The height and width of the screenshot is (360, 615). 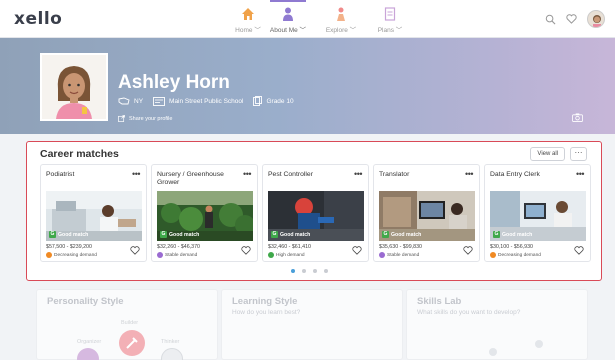 I want to click on career-card-title: Podiatrist, so click(x=60, y=174).